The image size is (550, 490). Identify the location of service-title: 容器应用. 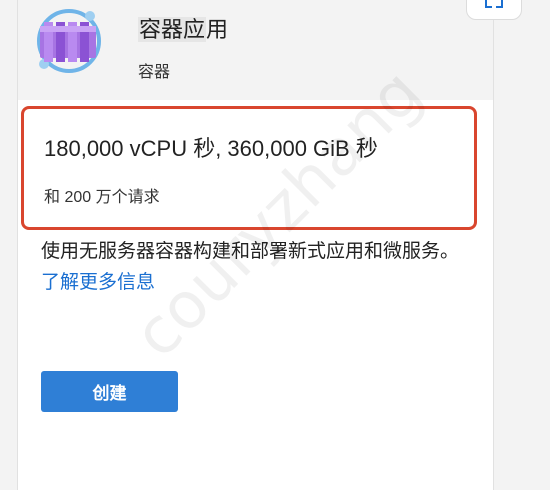
(183, 28).